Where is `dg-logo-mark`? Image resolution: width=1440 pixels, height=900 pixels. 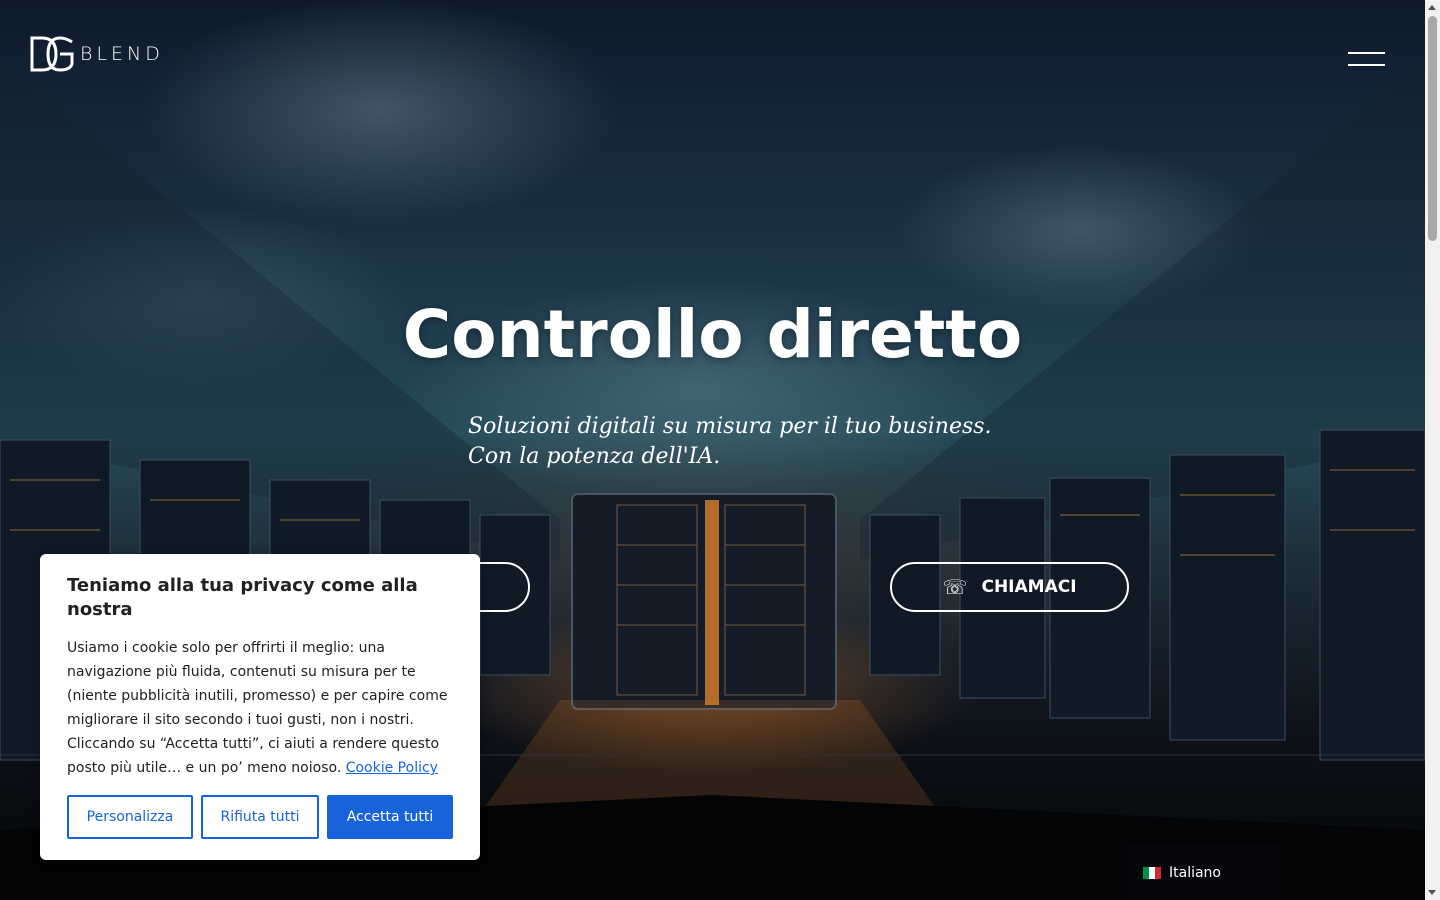
dg-logo-mark is located at coordinates (52, 54).